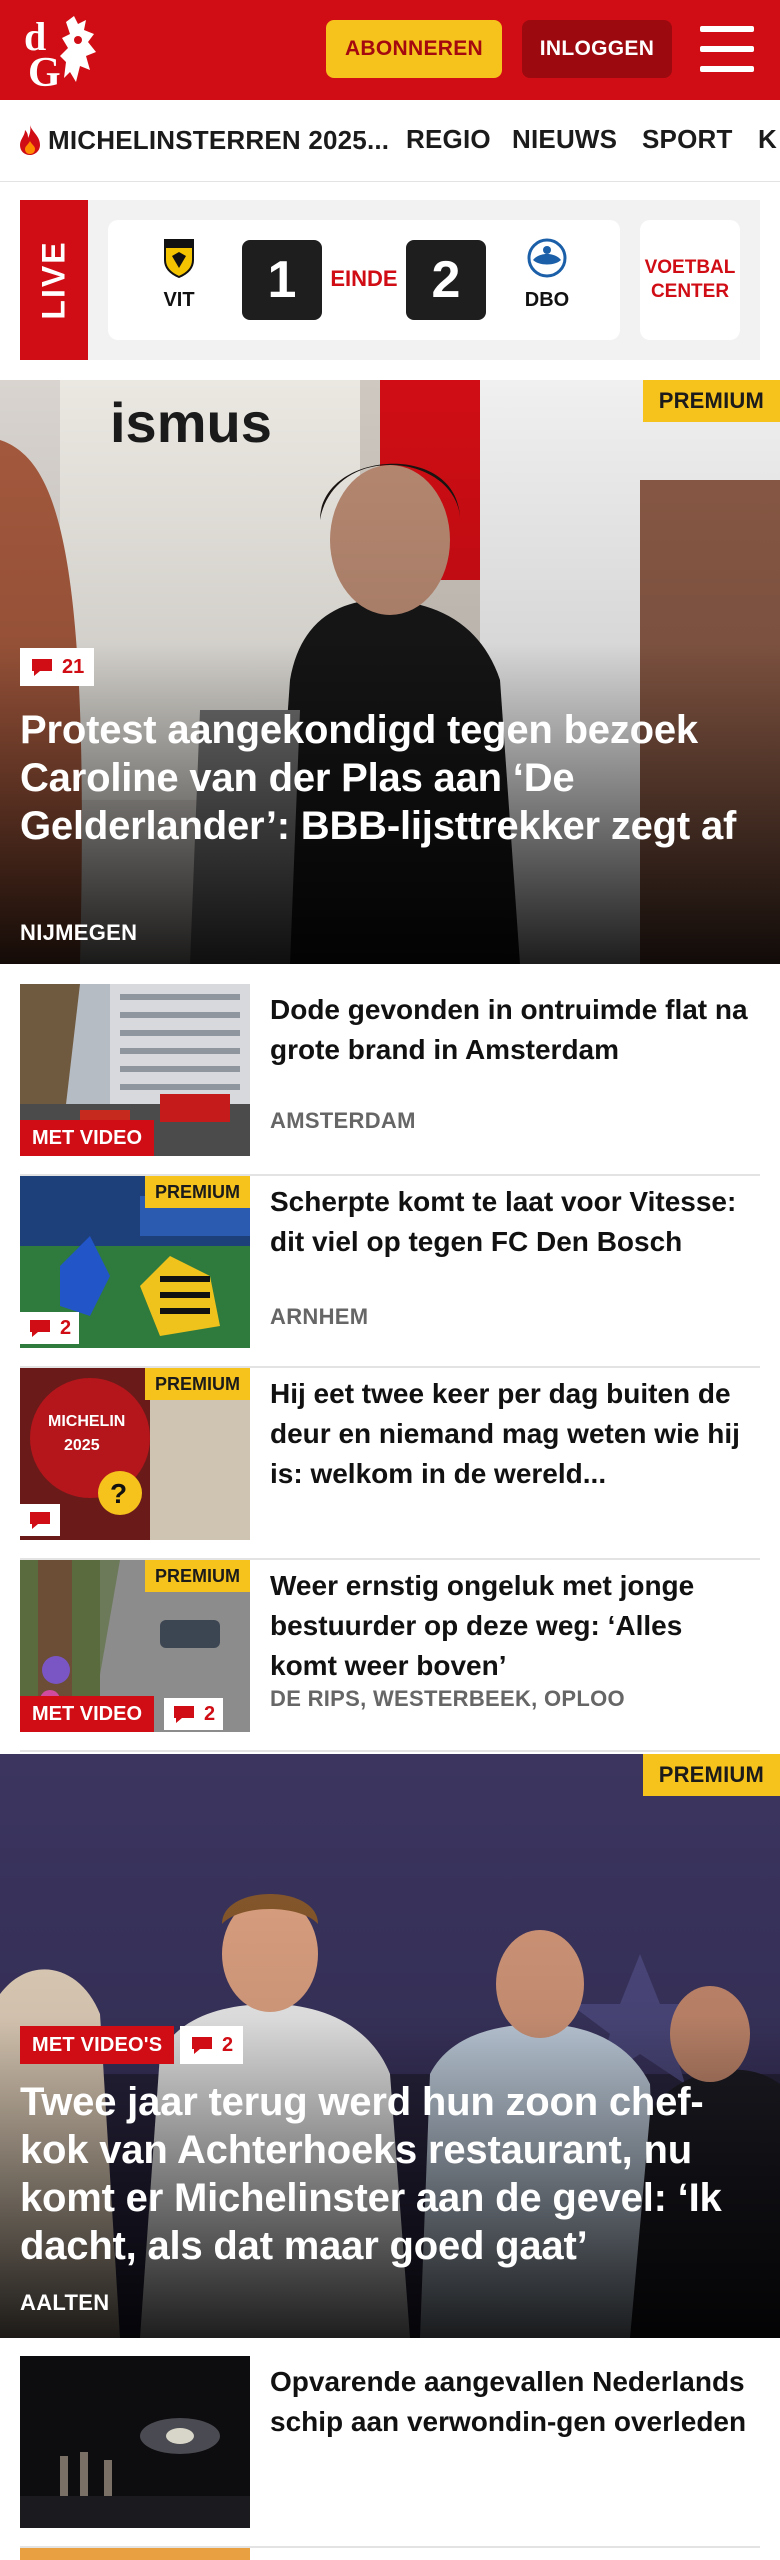 The height and width of the screenshot is (2560, 780). I want to click on match-status: EINDE, so click(364, 278).